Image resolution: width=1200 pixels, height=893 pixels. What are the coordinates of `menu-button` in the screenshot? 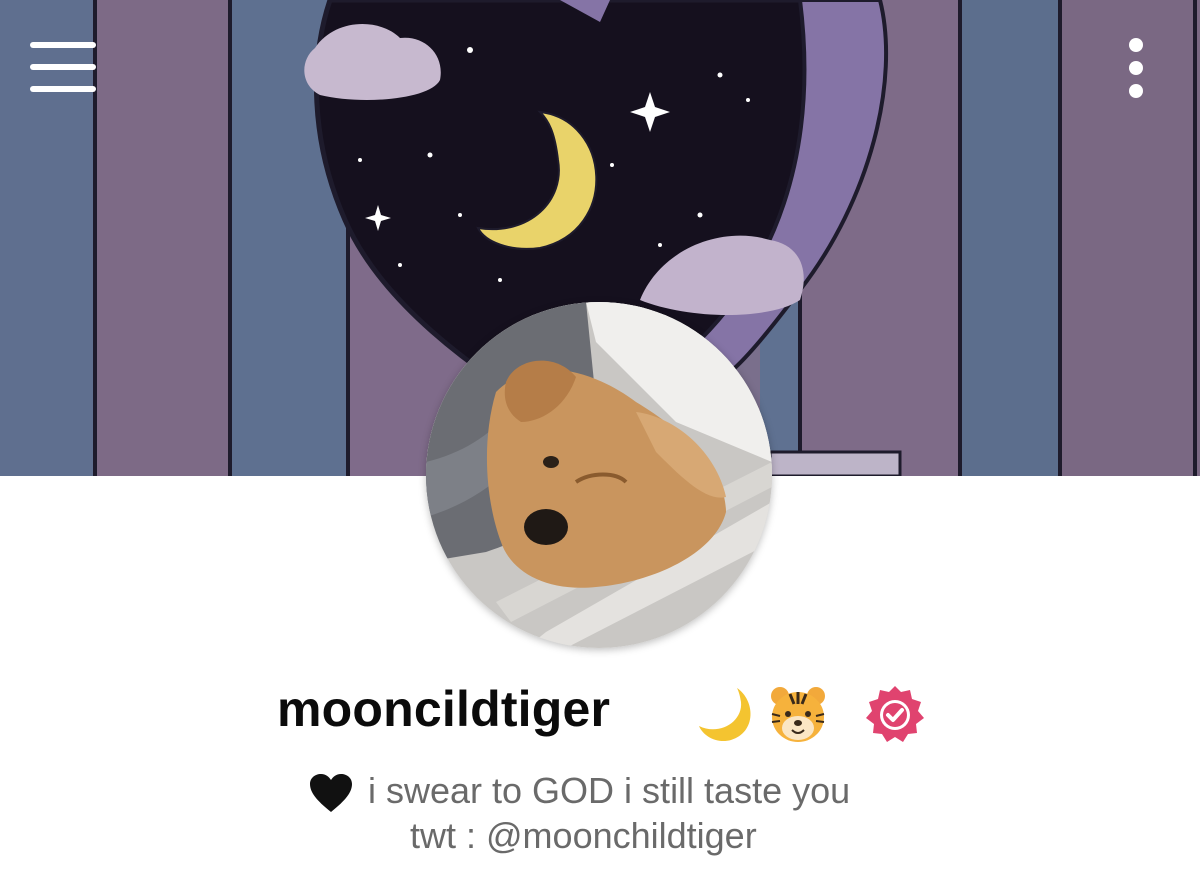 It's located at (63, 67).